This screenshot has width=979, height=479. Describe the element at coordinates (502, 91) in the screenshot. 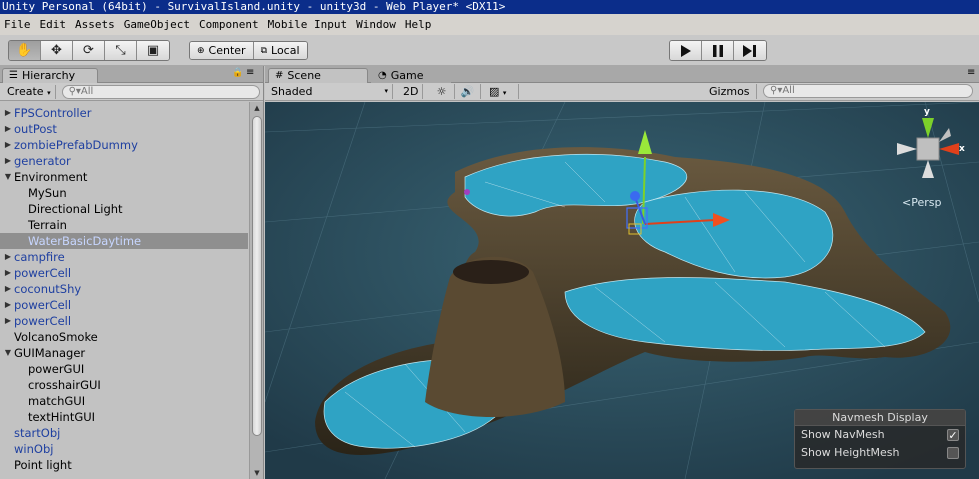

I see `effects-dropdown: ▨ ▾` at that location.